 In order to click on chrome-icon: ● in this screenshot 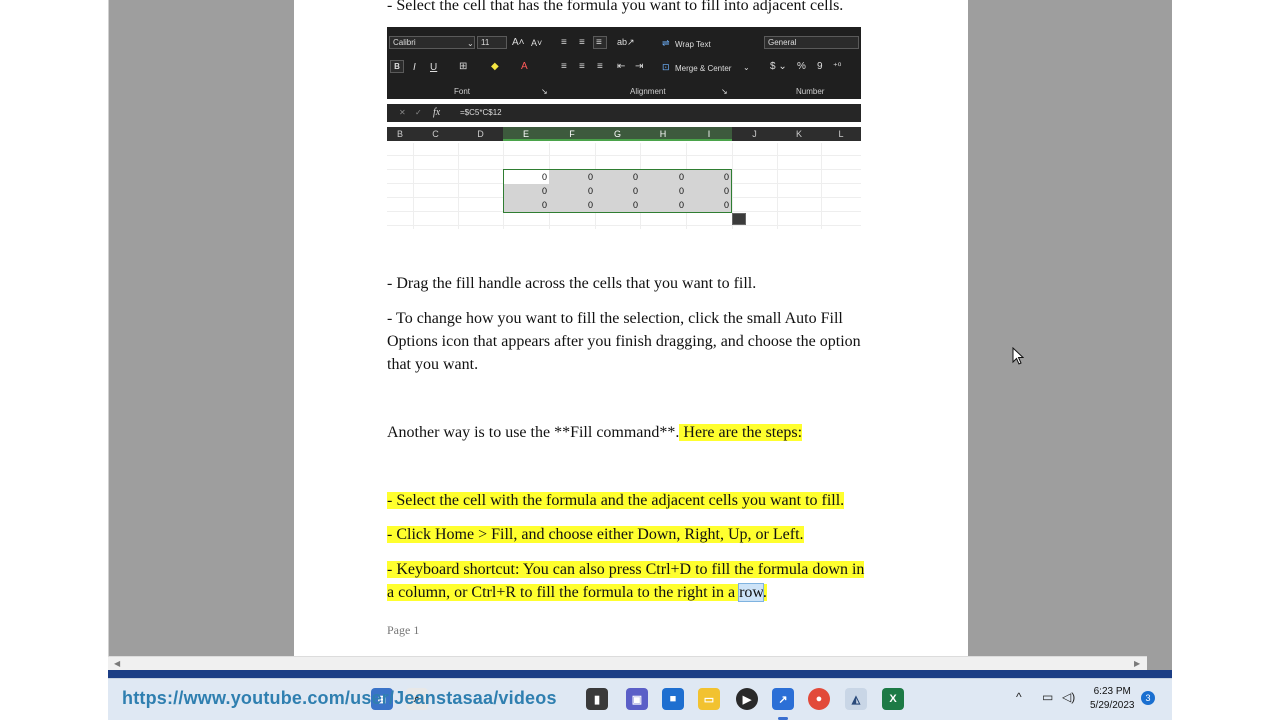, I will do `click(819, 699)`.